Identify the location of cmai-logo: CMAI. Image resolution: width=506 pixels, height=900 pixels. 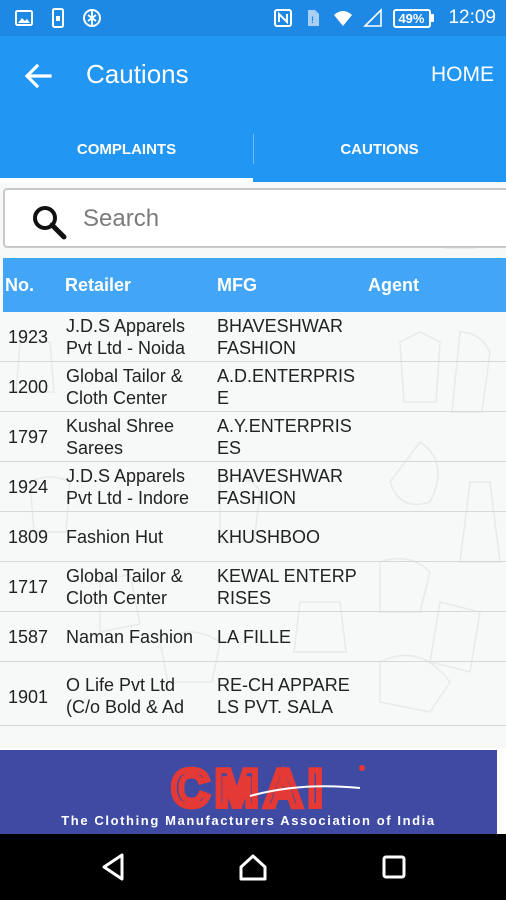
(267, 787).